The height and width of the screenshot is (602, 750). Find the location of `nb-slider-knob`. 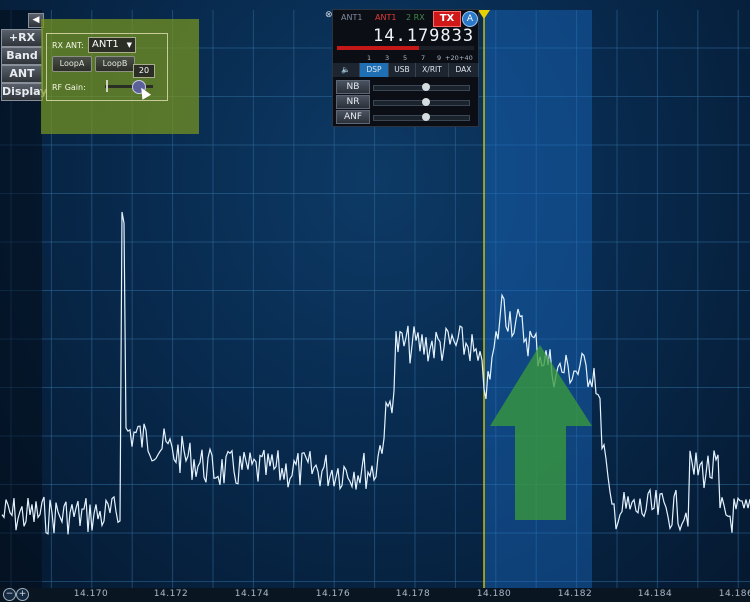

nb-slider-knob is located at coordinates (426, 87).